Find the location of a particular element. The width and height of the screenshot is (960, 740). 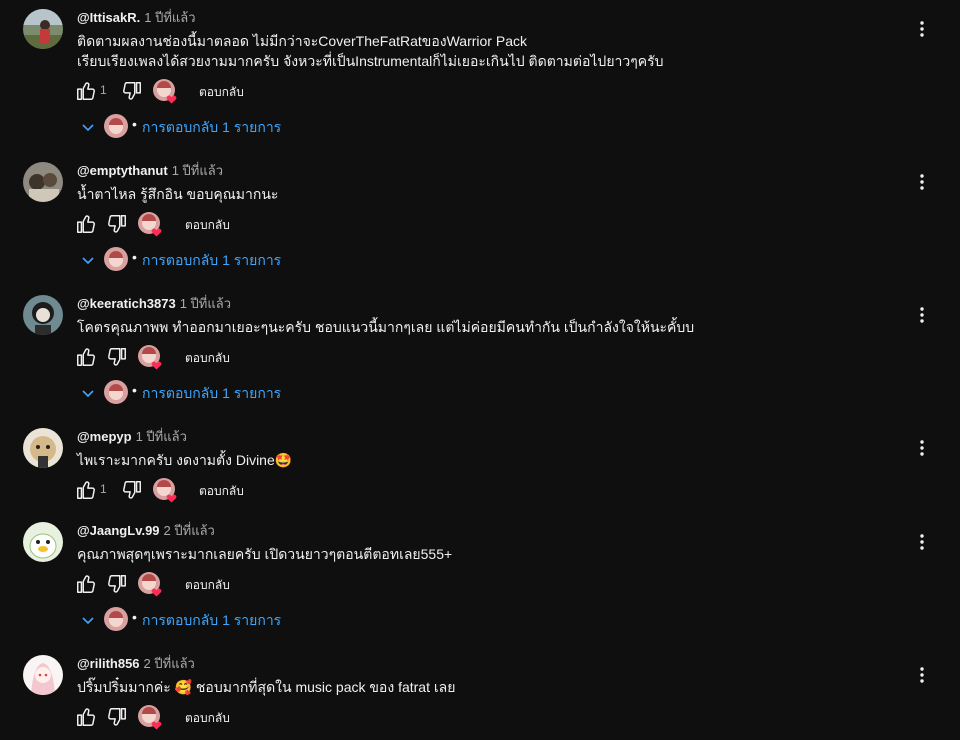

author-name: @mepyp is located at coordinates (104, 436).